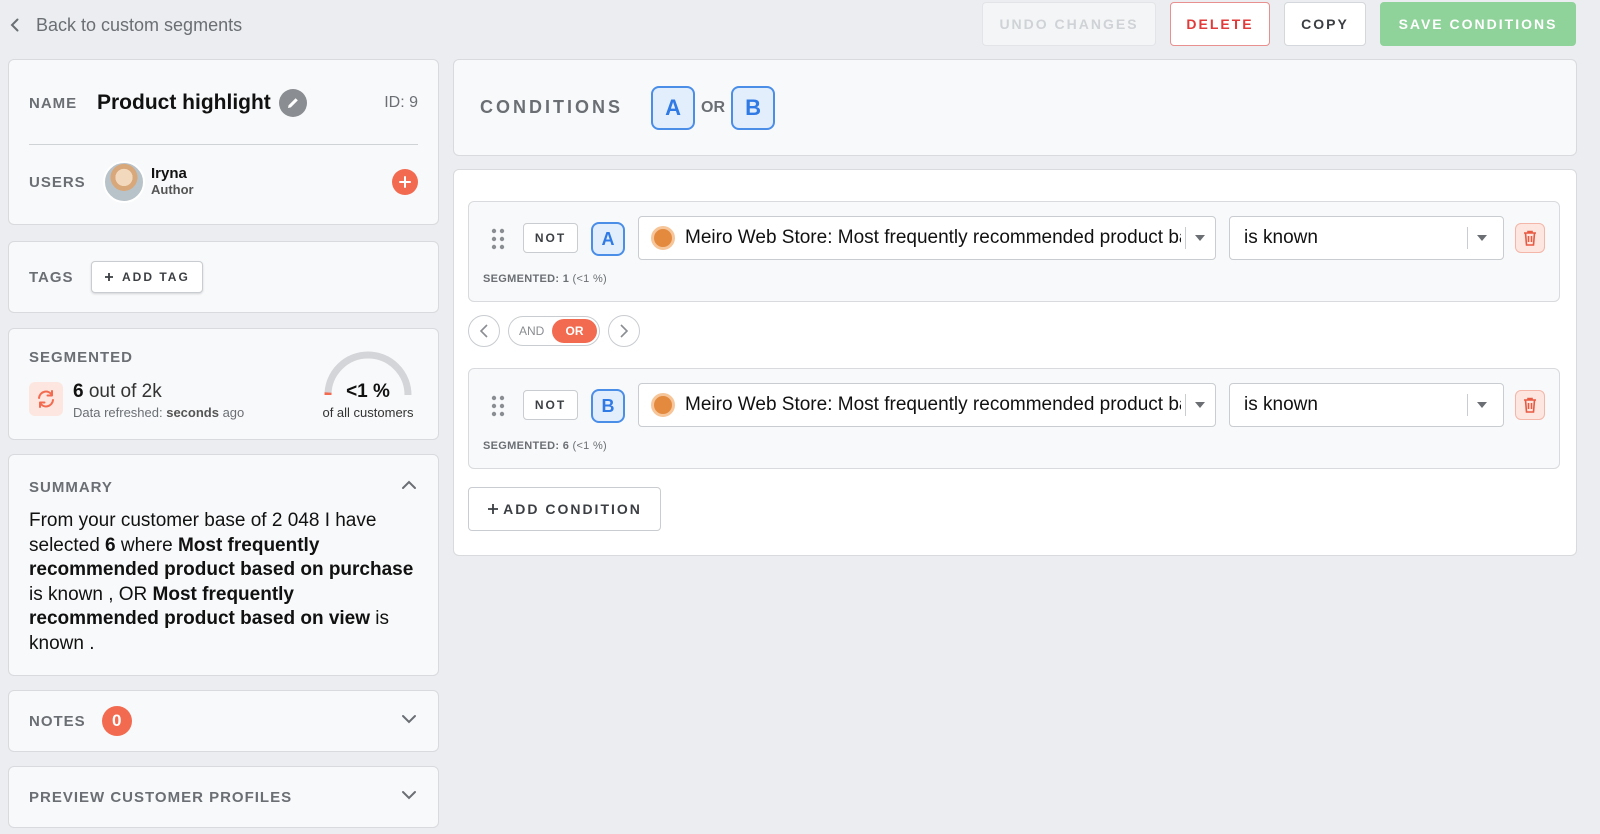 The height and width of the screenshot is (834, 1600). Describe the element at coordinates (531, 331) in the screenshot. I see `toggle-and-option: AND` at that location.